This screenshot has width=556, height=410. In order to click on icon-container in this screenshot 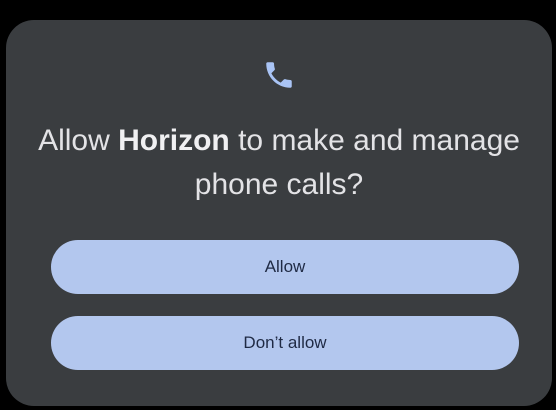, I will do `click(279, 78)`.